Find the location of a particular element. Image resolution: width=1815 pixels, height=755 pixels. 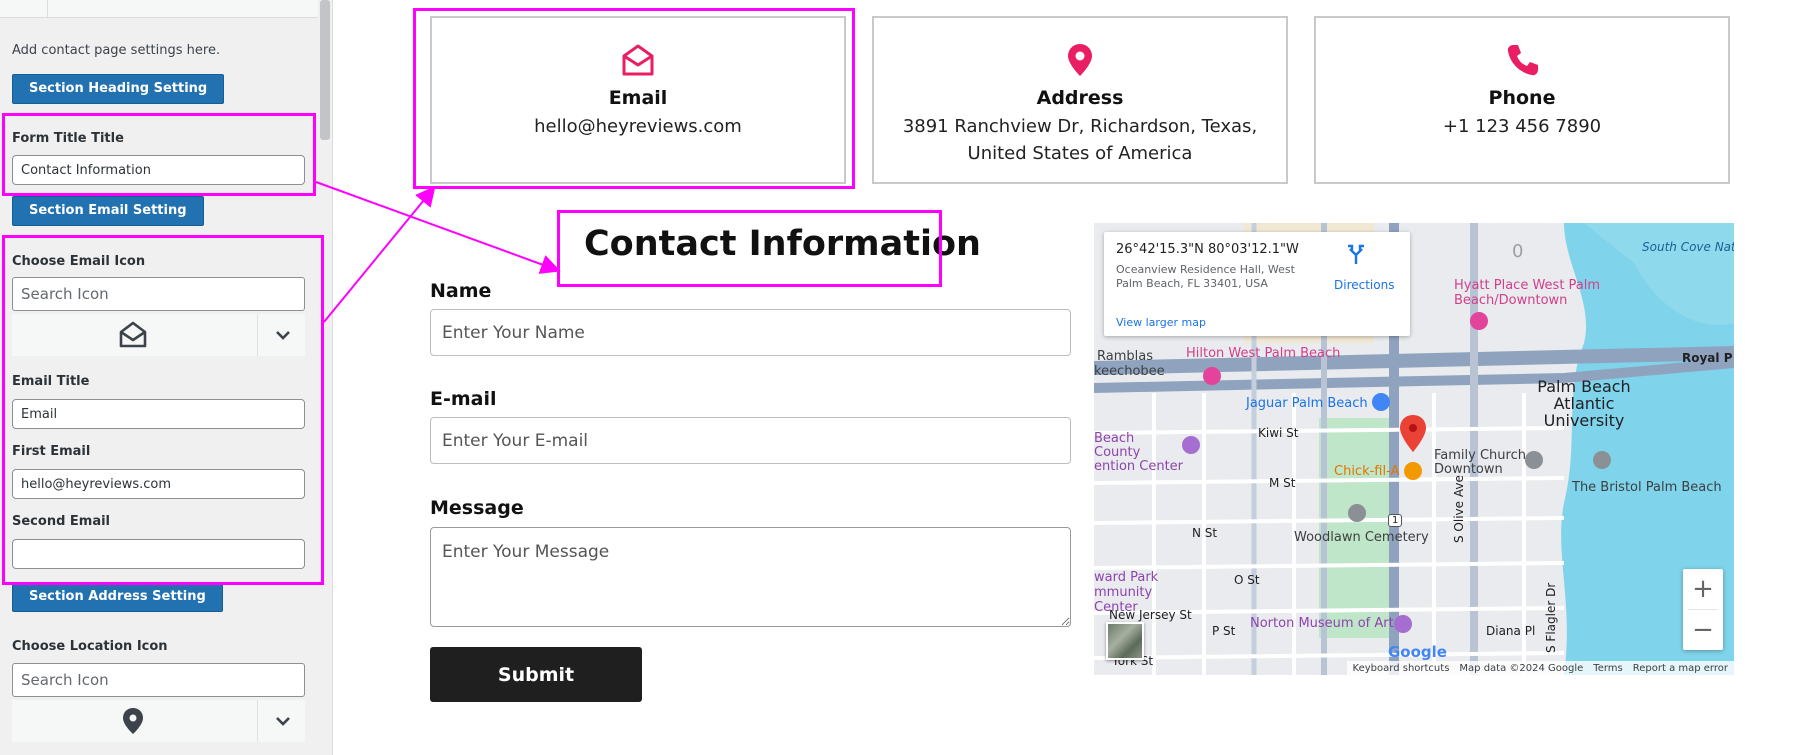

map-label-n-st: N St is located at coordinates (1205, 533).